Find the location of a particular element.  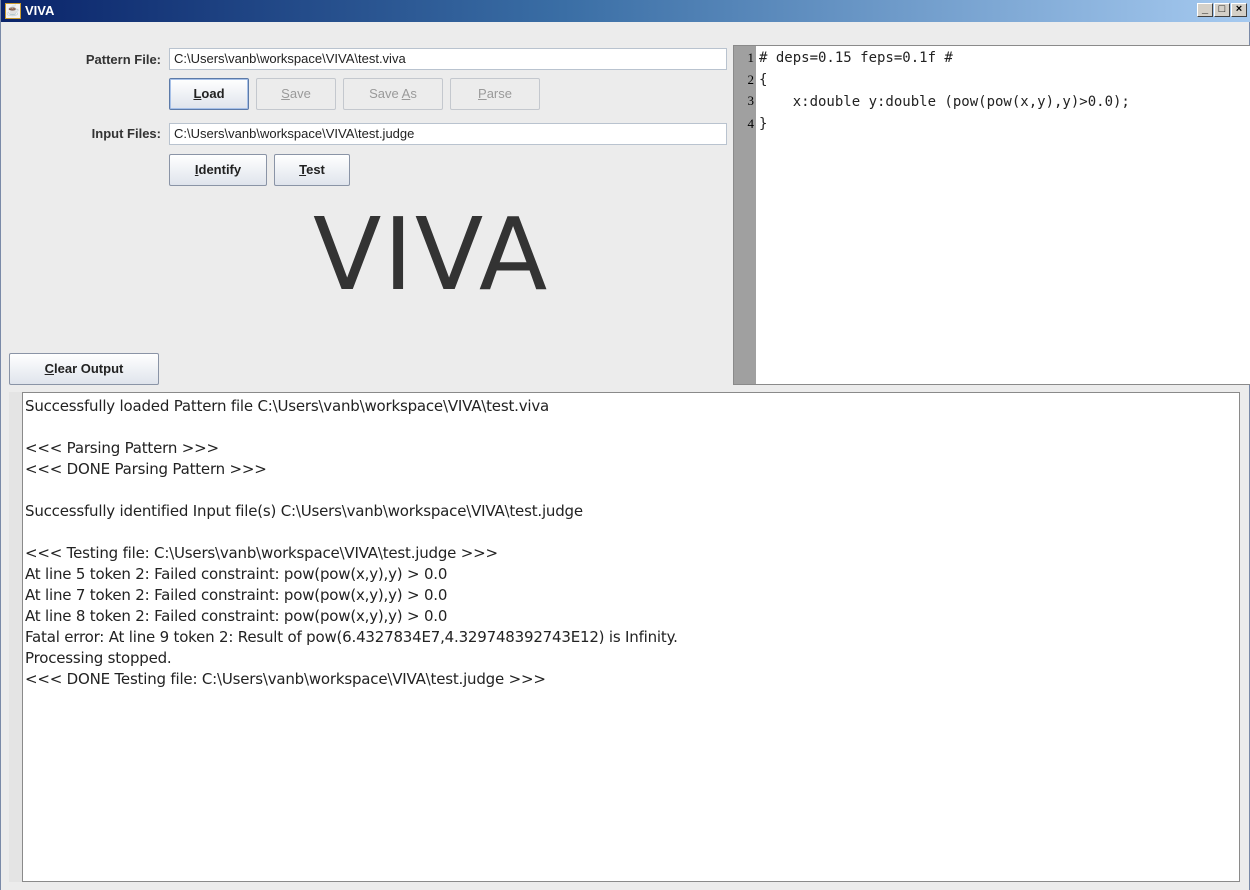

parse-mnemonic: P is located at coordinates (482, 93).